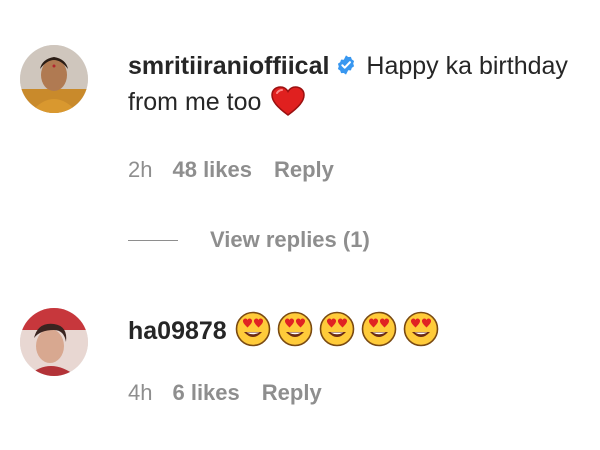 Image resolution: width=600 pixels, height=450 pixels. Describe the element at coordinates (205, 393) in the screenshot. I see `likes-count: 6 likes` at that location.